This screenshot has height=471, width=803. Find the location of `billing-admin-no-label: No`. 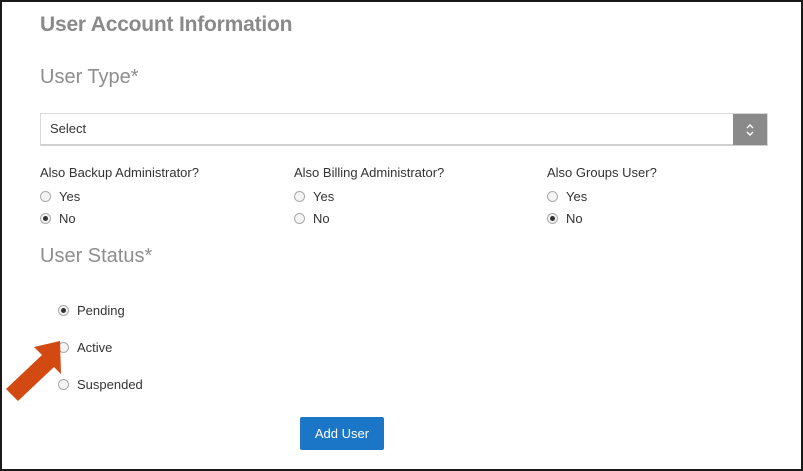

billing-admin-no-label: No is located at coordinates (321, 218).